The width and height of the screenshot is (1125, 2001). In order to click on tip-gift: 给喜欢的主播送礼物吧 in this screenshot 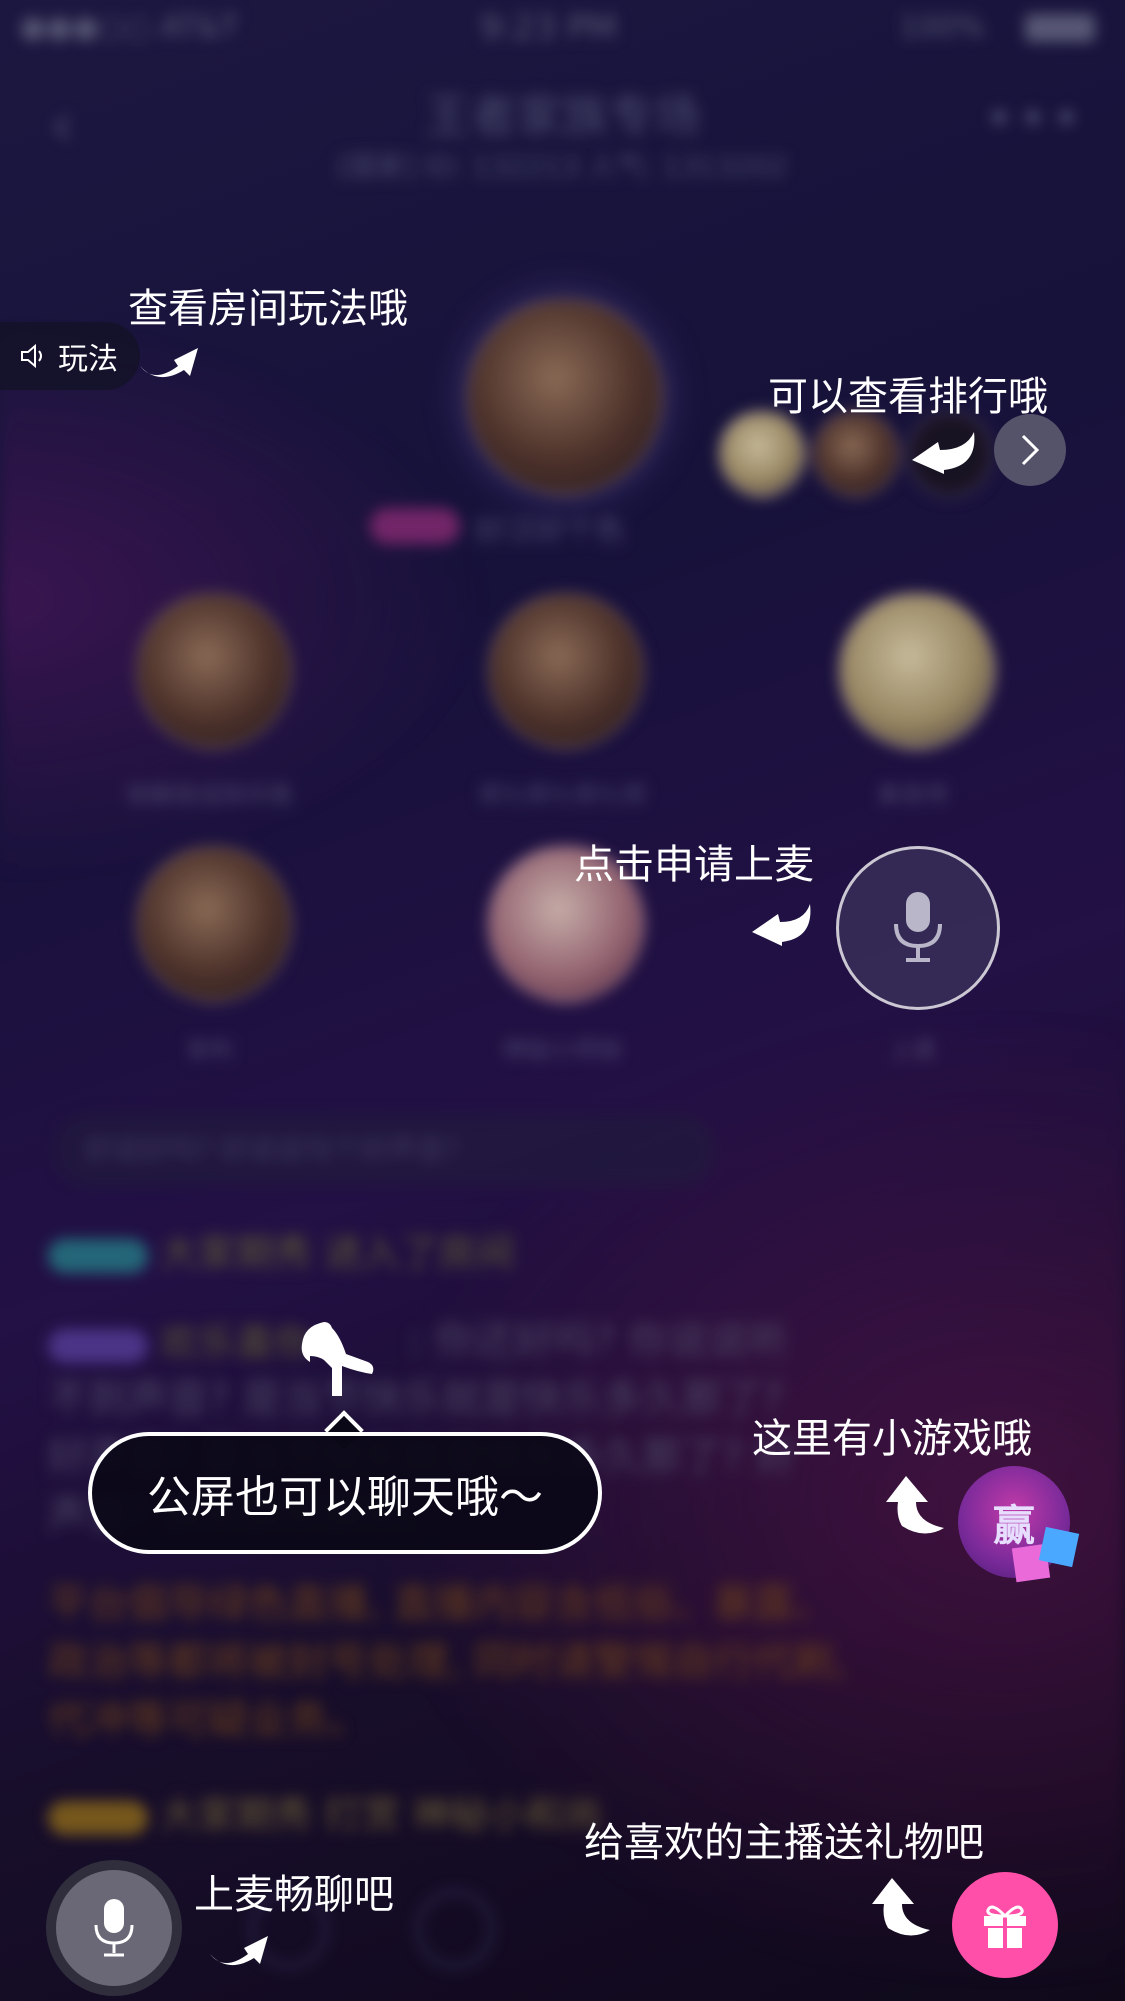, I will do `click(784, 1843)`.